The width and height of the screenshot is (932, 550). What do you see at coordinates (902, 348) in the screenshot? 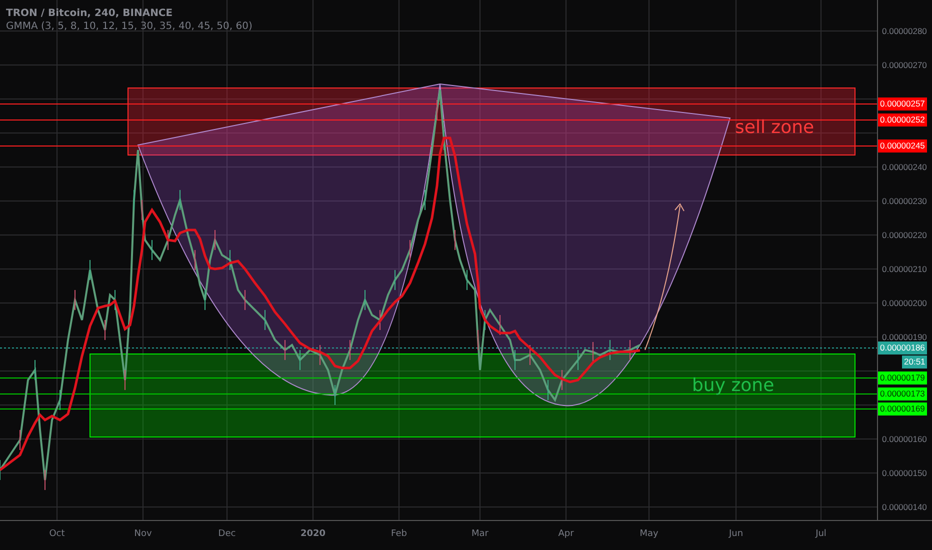
I see `price-label: 0.00000186` at bounding box center [902, 348].